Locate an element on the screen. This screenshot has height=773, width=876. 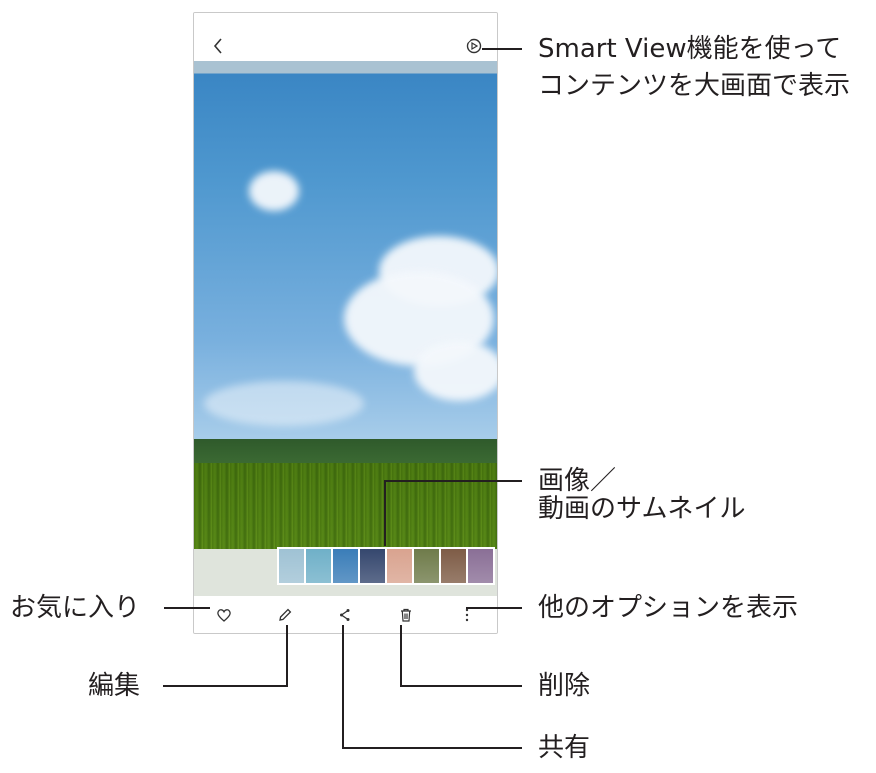
edit-label: 編集 is located at coordinates (114, 686).